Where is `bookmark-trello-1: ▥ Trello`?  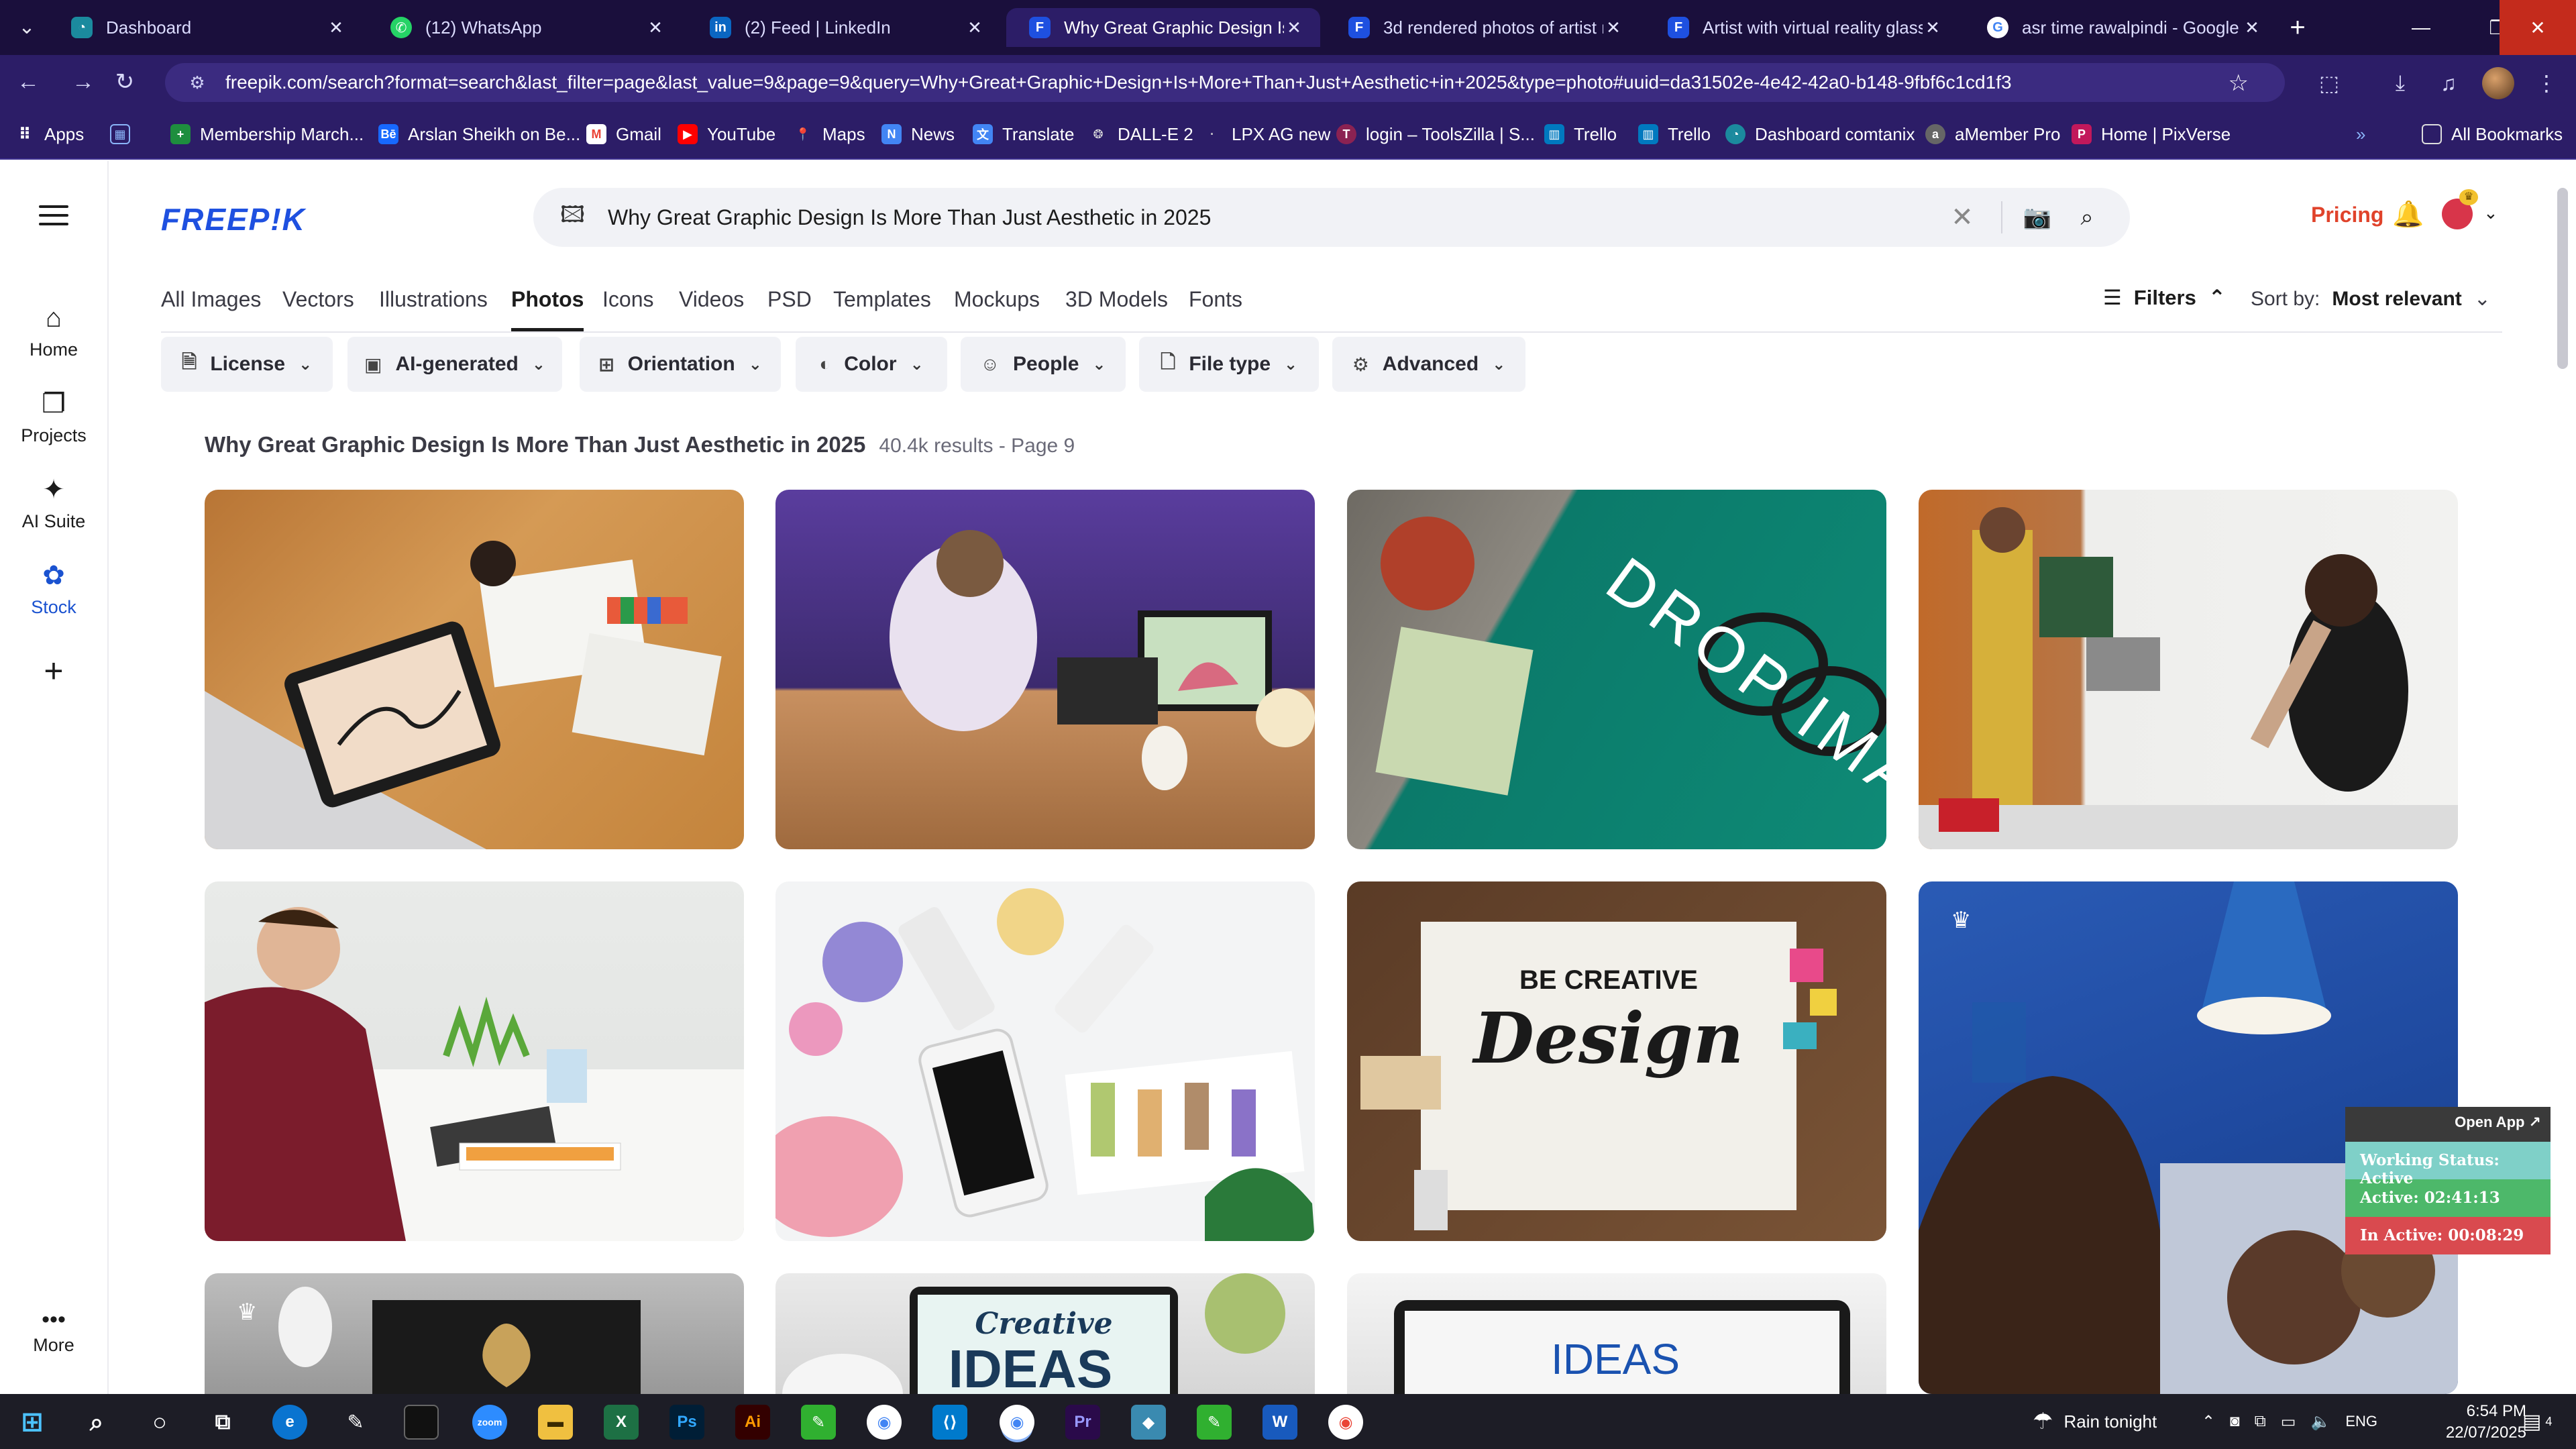
bookmark-trello-1: ▥ Trello is located at coordinates (1580, 134).